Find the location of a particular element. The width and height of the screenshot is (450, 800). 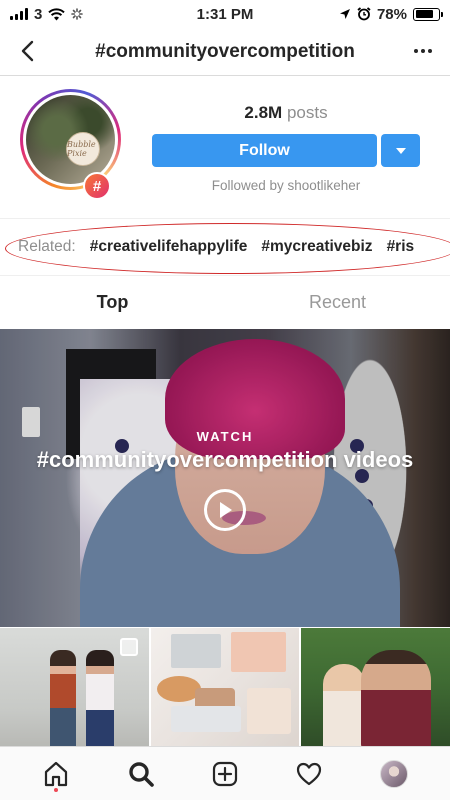

post-grid is located at coordinates (225, 687).